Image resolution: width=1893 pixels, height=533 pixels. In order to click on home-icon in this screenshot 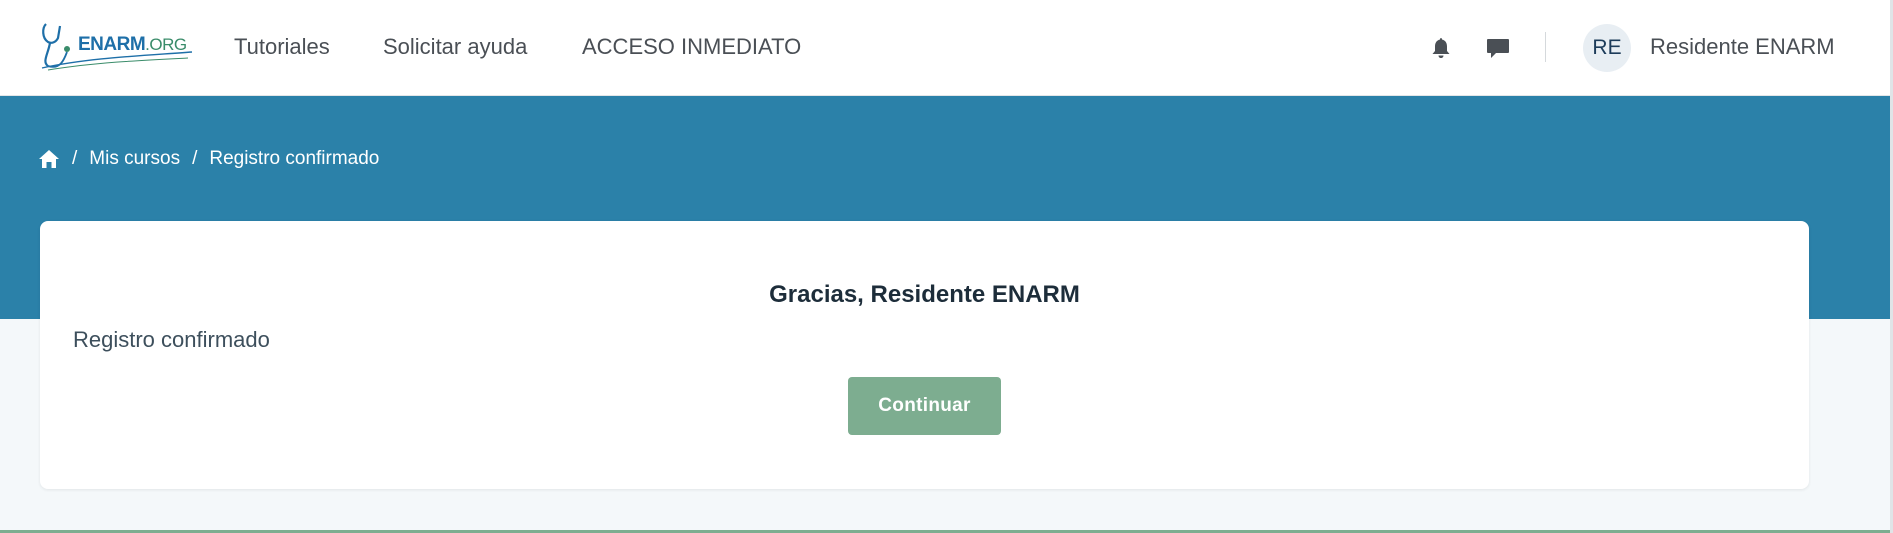, I will do `click(49, 159)`.